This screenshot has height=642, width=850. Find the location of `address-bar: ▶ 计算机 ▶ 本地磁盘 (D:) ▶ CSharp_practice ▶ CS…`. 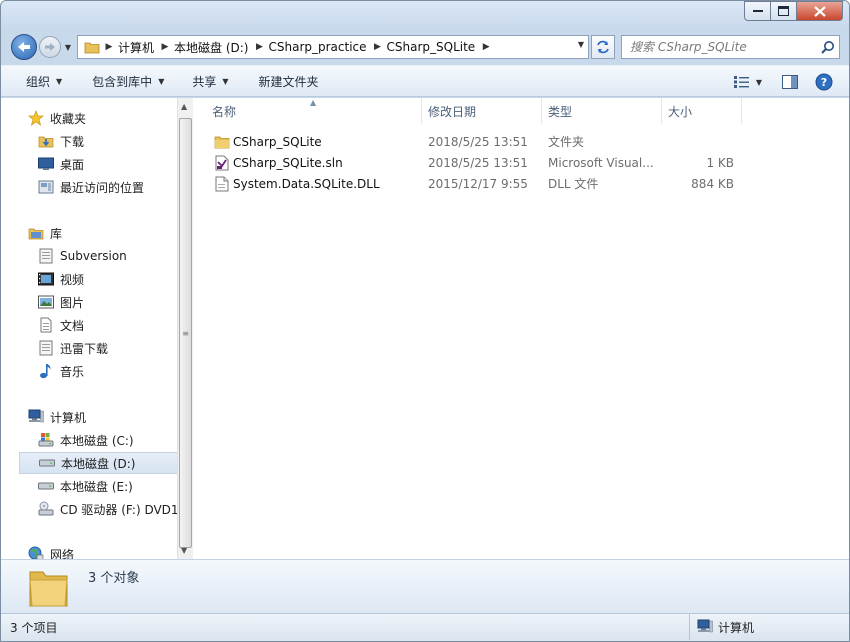

address-bar: ▶ 计算机 ▶ 本地磁盘 (D:) ▶ CSharp_practice ▶ CS… is located at coordinates (333, 47).